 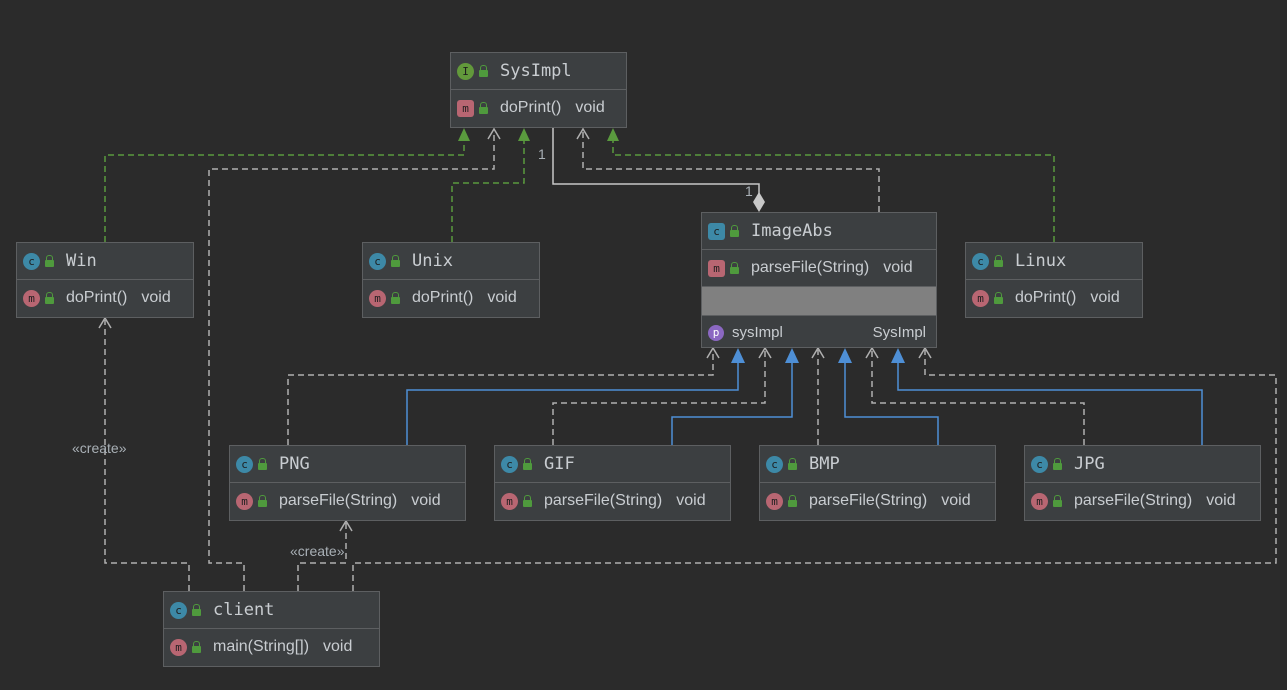 I want to click on class-jpg: c JPG m parseFile(String) void, so click(x=1142, y=483).